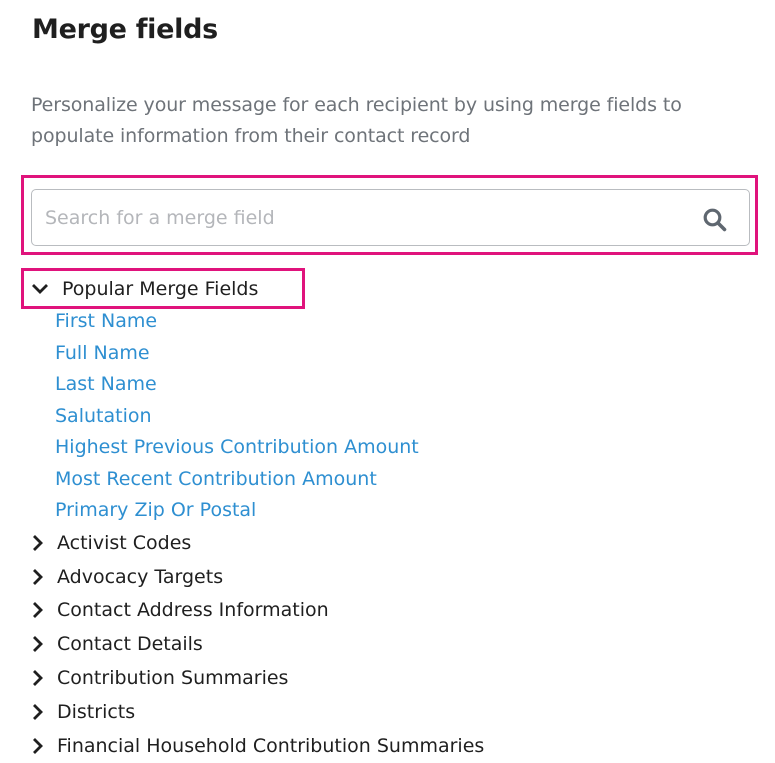  Describe the element at coordinates (124, 542) in the screenshot. I see `category-label: Activist Codes` at that location.